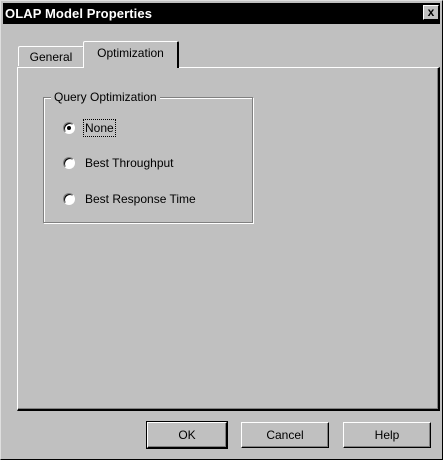 The height and width of the screenshot is (460, 443). What do you see at coordinates (99, 128) in the screenshot?
I see `radio-label-none: None` at bounding box center [99, 128].